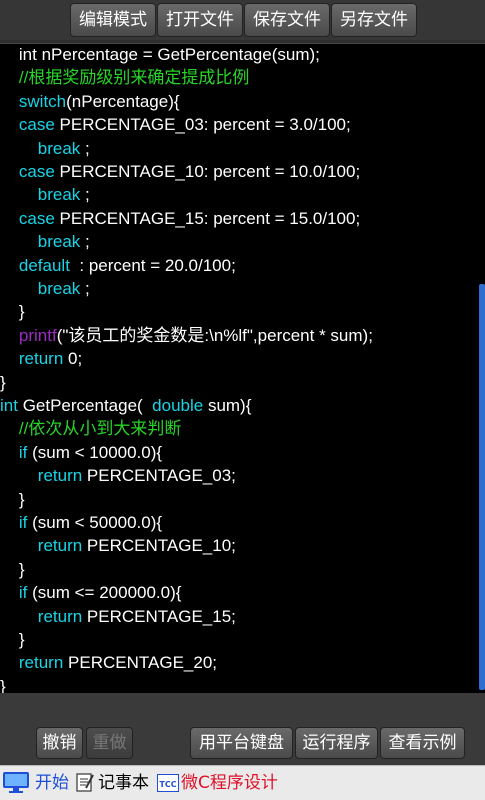 The image size is (485, 800). I want to click on tcc-icon-text: TCC, so click(167, 784).